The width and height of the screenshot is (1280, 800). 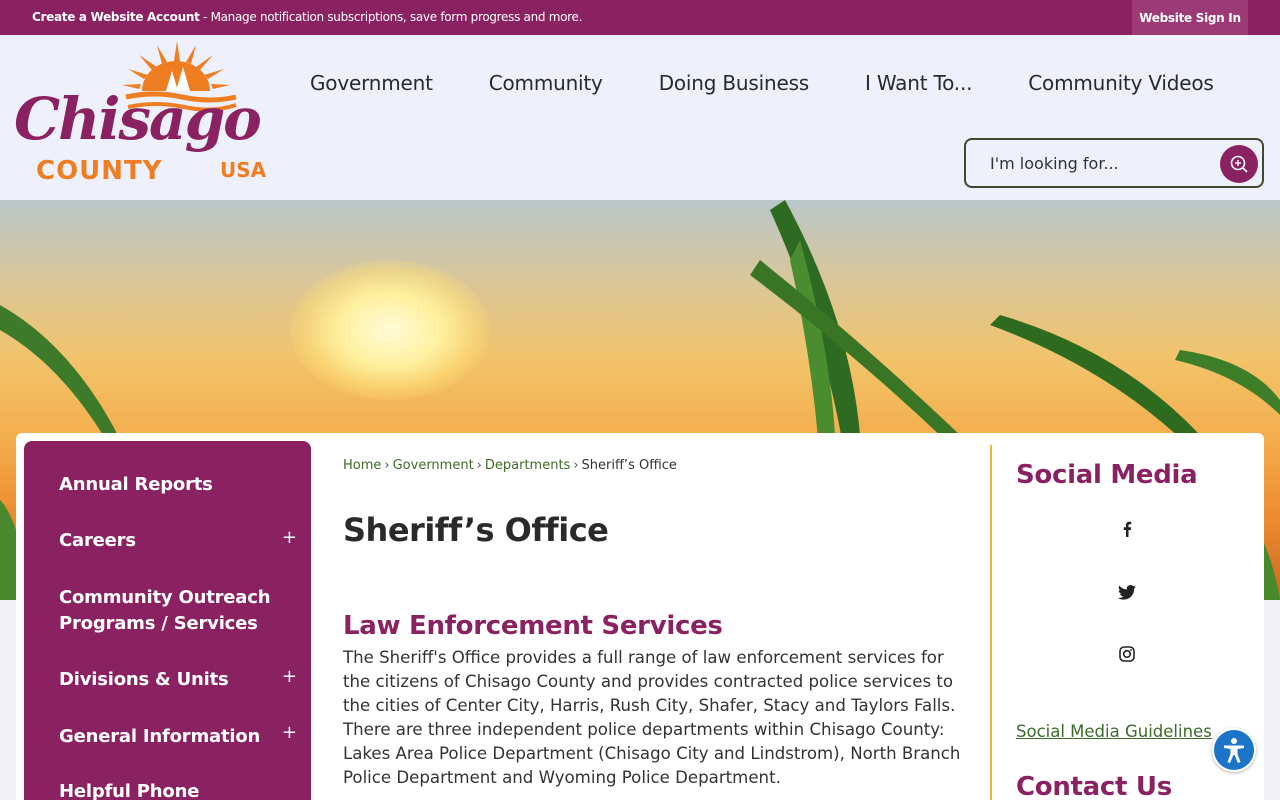 What do you see at coordinates (289, 732) in the screenshot?
I see `expand-general-icon: +` at bounding box center [289, 732].